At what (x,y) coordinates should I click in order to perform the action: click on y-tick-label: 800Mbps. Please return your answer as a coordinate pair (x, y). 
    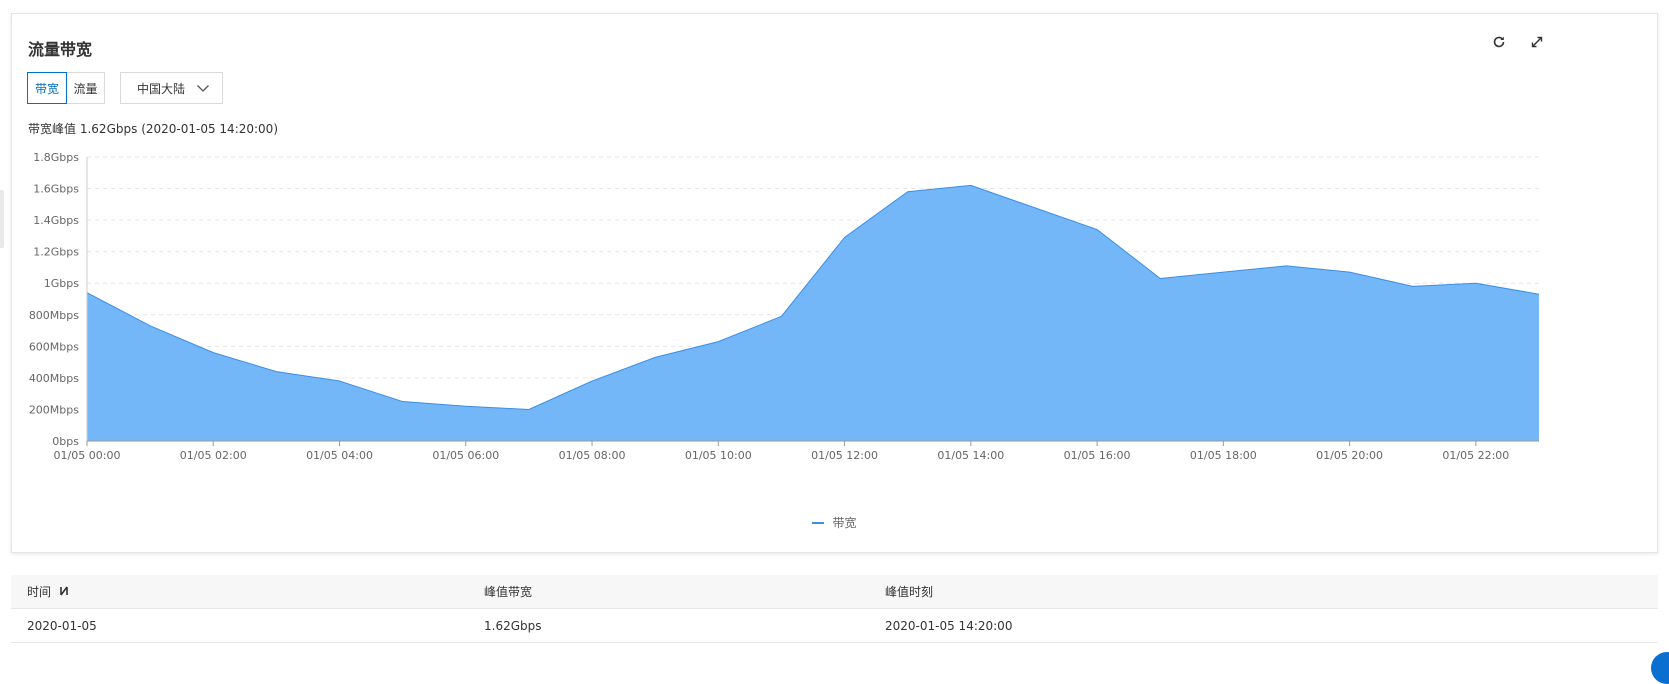
    Looking at the image, I should click on (54, 315).